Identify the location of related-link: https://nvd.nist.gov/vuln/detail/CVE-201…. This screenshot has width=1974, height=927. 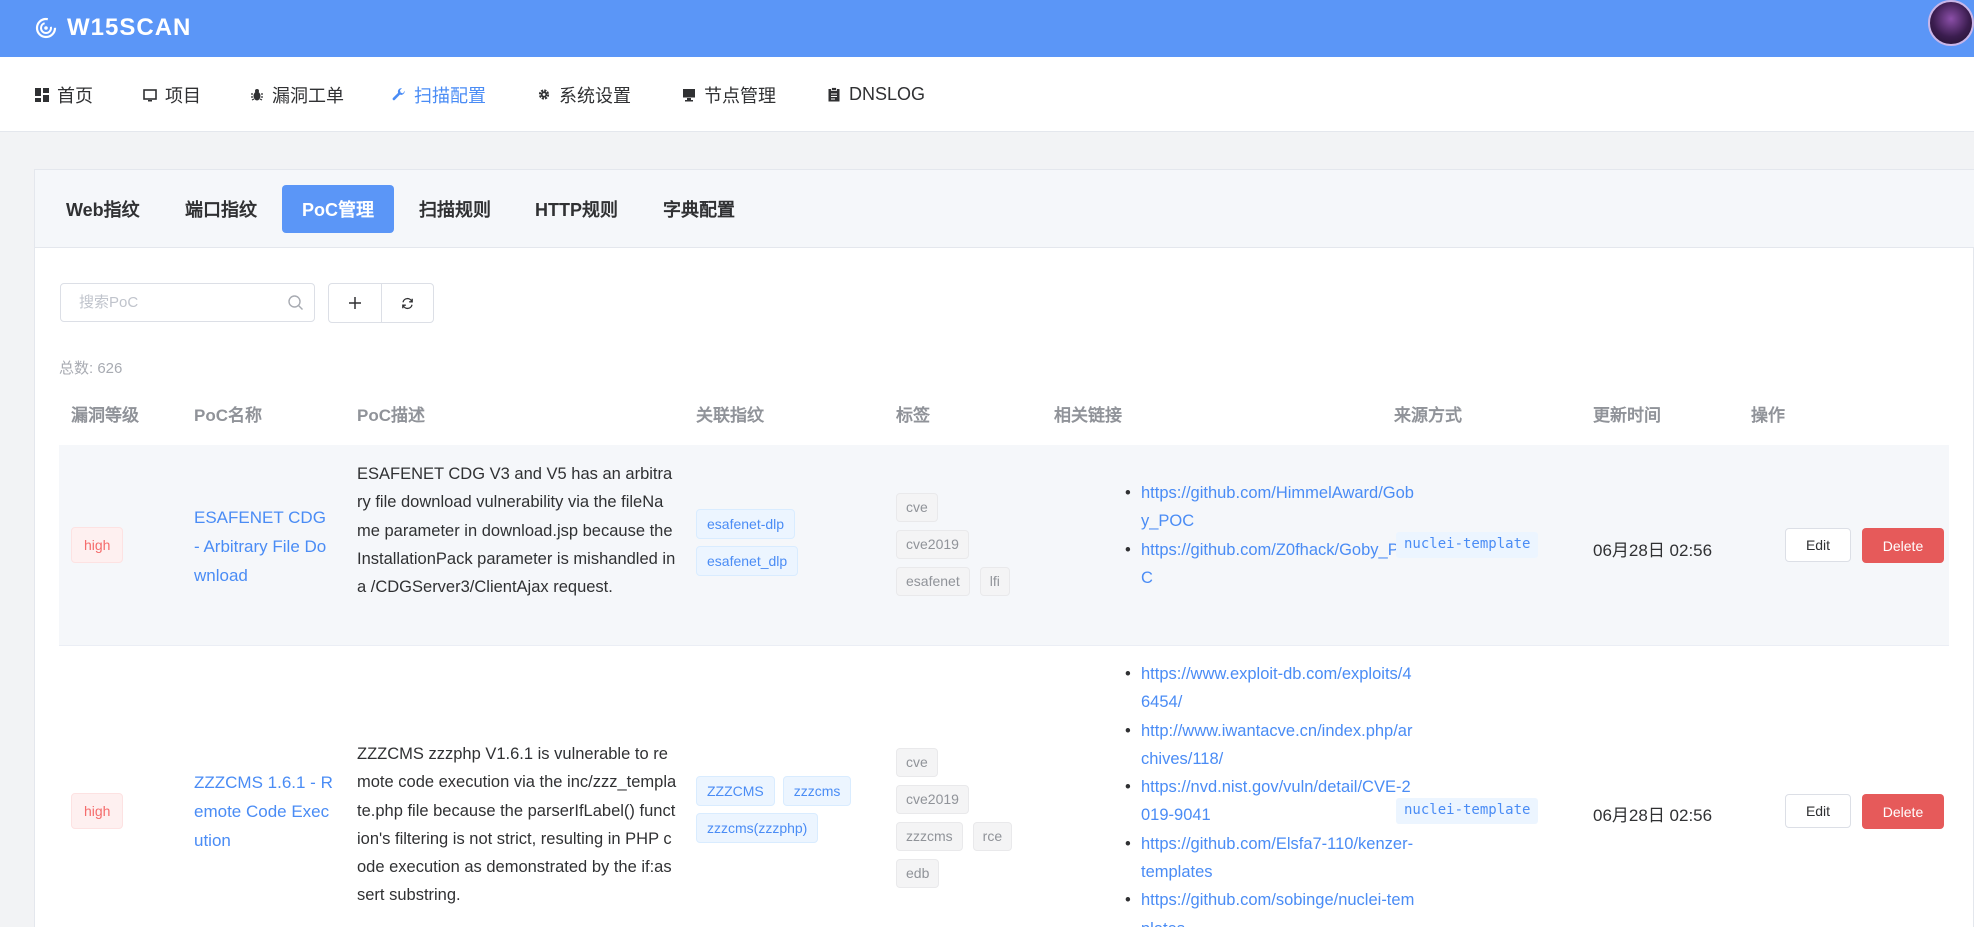
(1270, 801).